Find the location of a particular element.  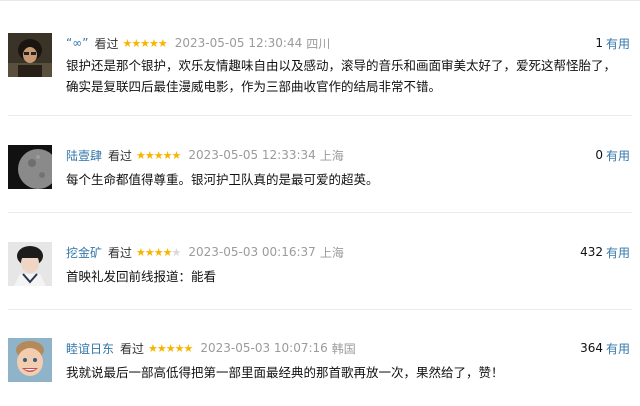

useful-count: 432 is located at coordinates (591, 252).